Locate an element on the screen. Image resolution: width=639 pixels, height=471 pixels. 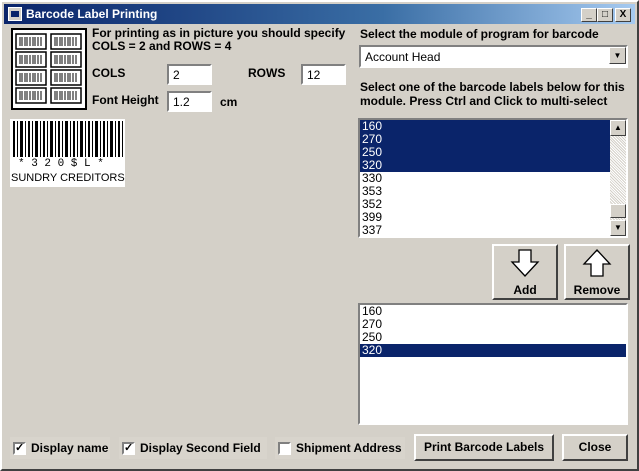
shipment-label: Shipment Address is located at coordinates (349, 448).